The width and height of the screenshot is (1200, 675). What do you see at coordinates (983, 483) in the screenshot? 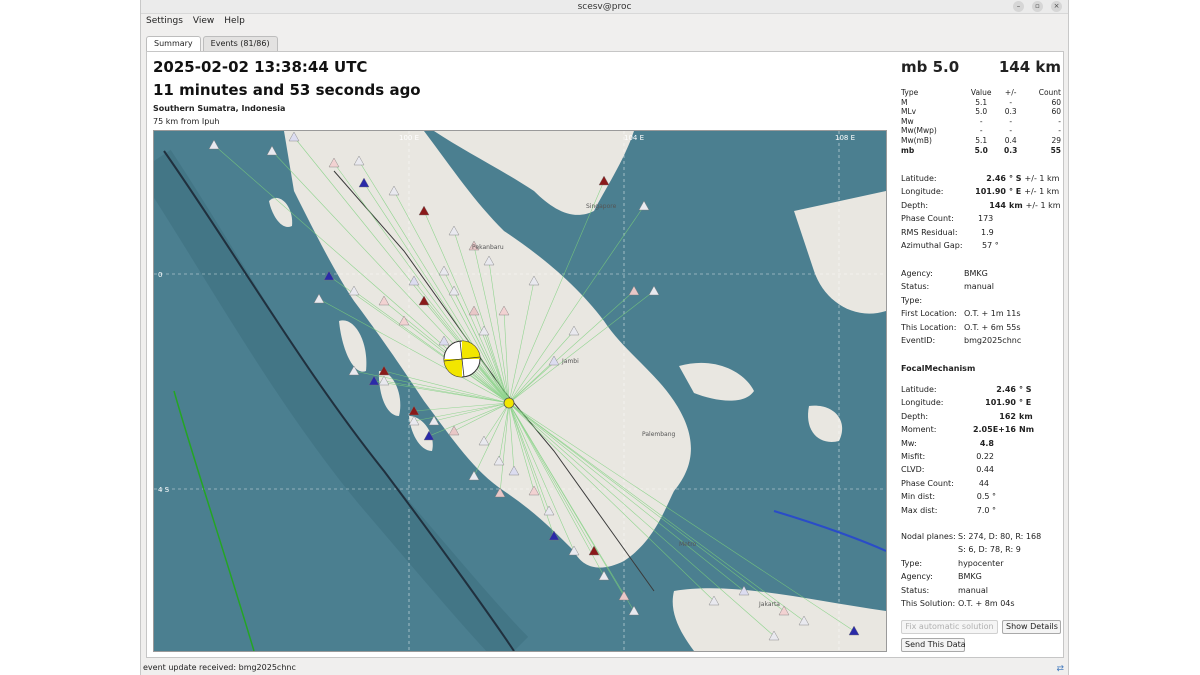
I see `focal-phase-count: 44` at bounding box center [983, 483].